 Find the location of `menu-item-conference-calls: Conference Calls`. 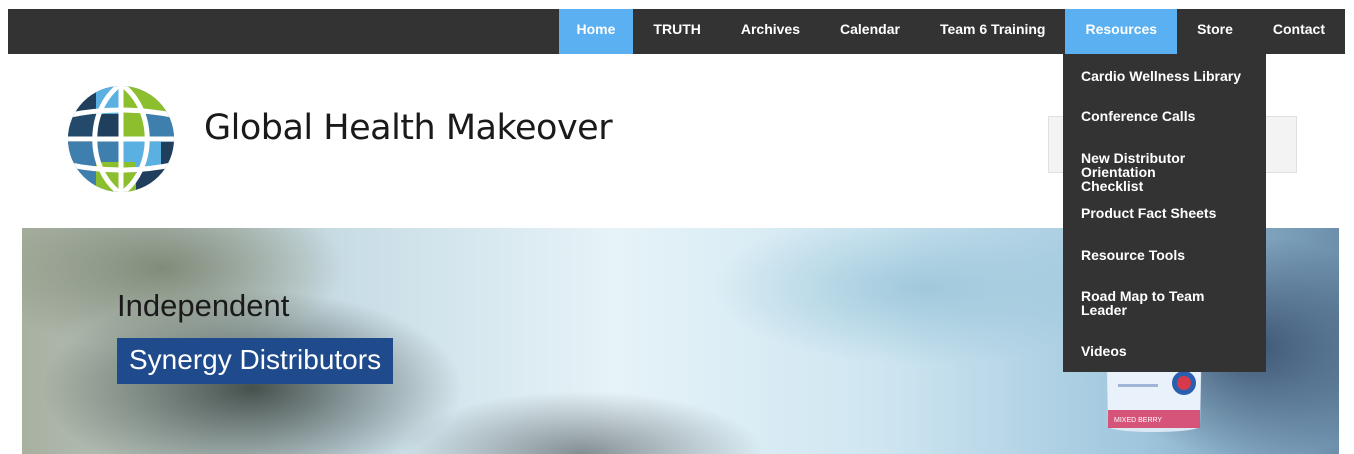

menu-item-conference-calls: Conference Calls is located at coordinates (1169, 116).